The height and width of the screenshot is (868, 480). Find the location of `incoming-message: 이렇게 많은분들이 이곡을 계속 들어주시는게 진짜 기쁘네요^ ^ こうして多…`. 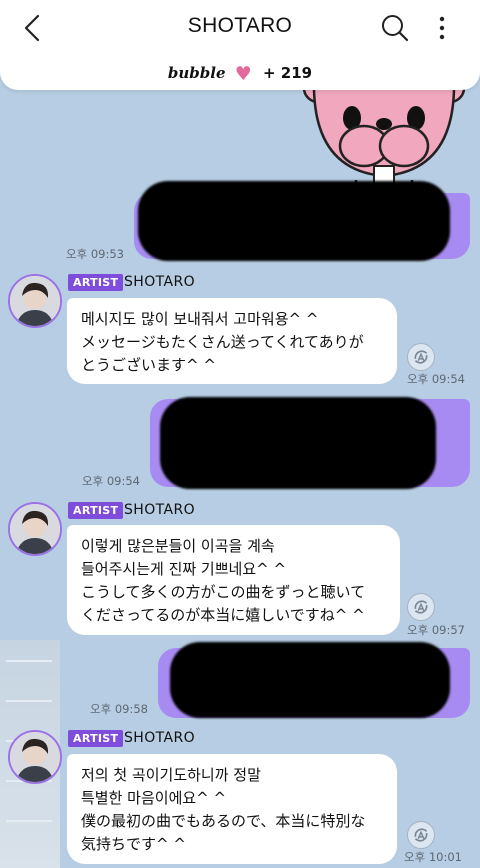

incoming-message: 이렇게 많은분들이 이곡을 계속 들어주시는게 진짜 기쁘네요^ ^ こうして多… is located at coordinates (233, 580).